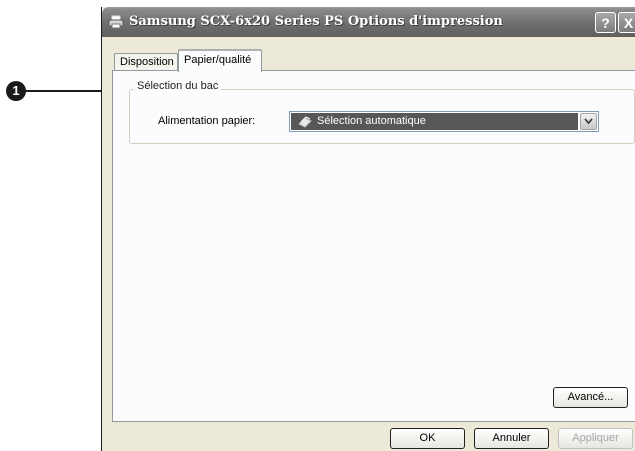 The height and width of the screenshot is (451, 635). Describe the element at coordinates (116, 22) in the screenshot. I see `printer-icon` at that location.